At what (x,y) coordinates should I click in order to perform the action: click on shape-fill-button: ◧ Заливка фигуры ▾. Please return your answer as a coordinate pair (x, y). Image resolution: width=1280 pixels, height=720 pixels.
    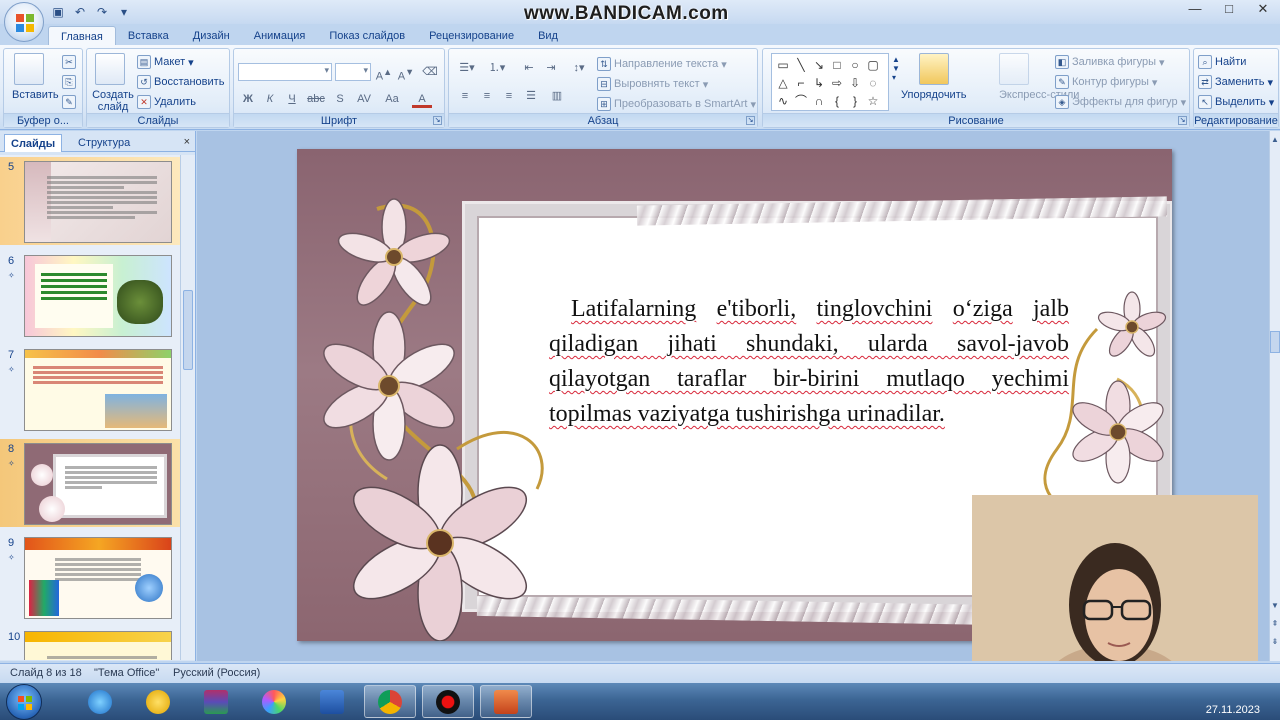
    Looking at the image, I should click on (1110, 62).